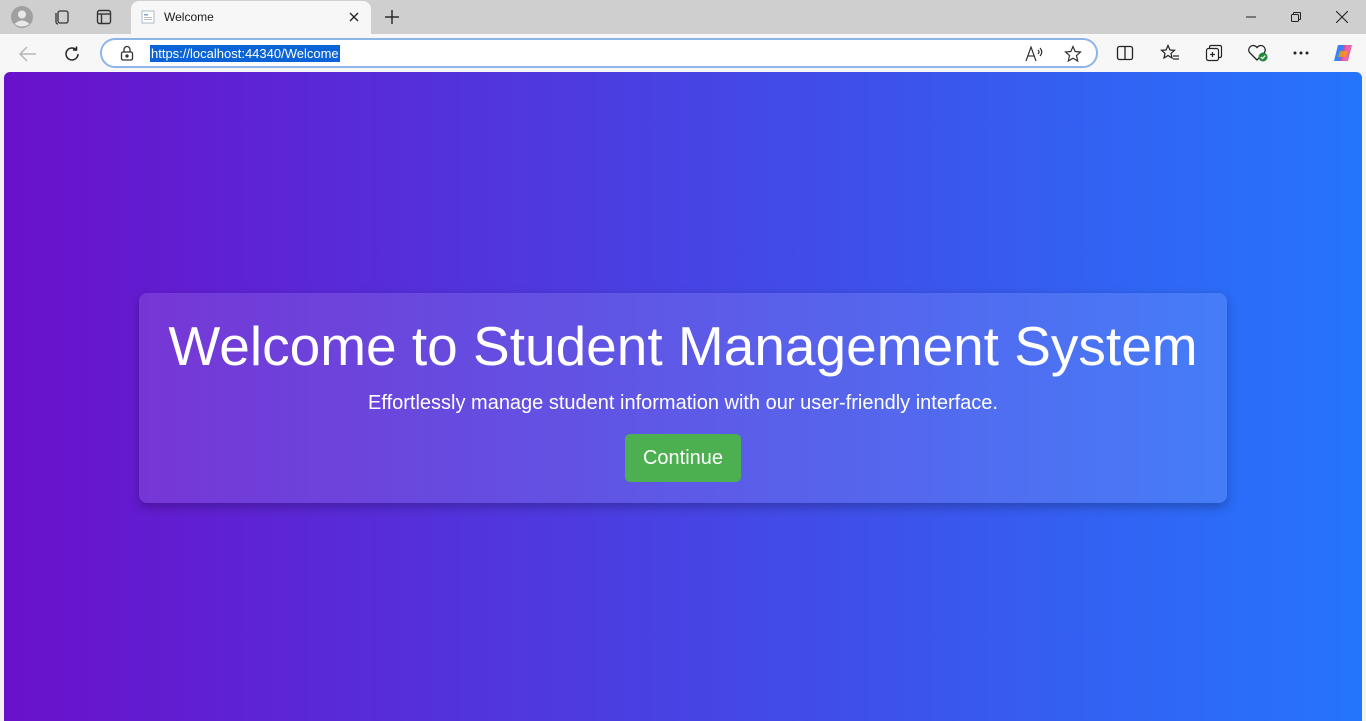 The width and height of the screenshot is (1366, 721). Describe the element at coordinates (683, 17) in the screenshot. I see `title-bar: Welcome` at that location.